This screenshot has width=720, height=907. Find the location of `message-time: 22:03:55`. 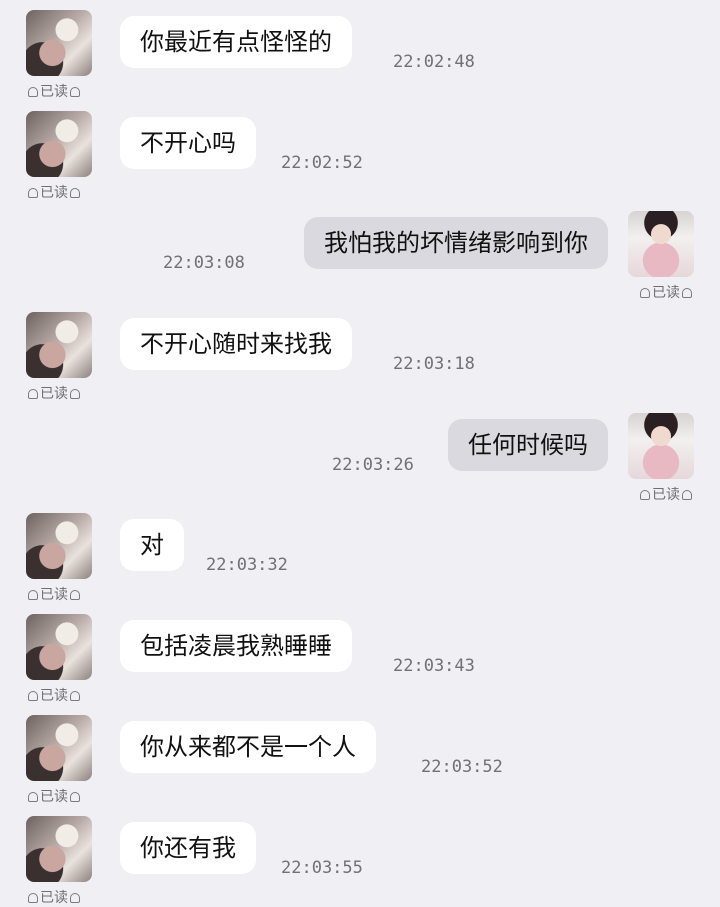

message-time: 22:03:55 is located at coordinates (322, 868).